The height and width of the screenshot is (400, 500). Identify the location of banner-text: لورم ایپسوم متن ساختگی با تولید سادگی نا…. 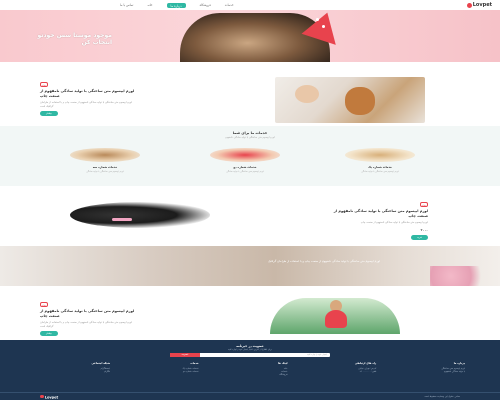
(323, 261).